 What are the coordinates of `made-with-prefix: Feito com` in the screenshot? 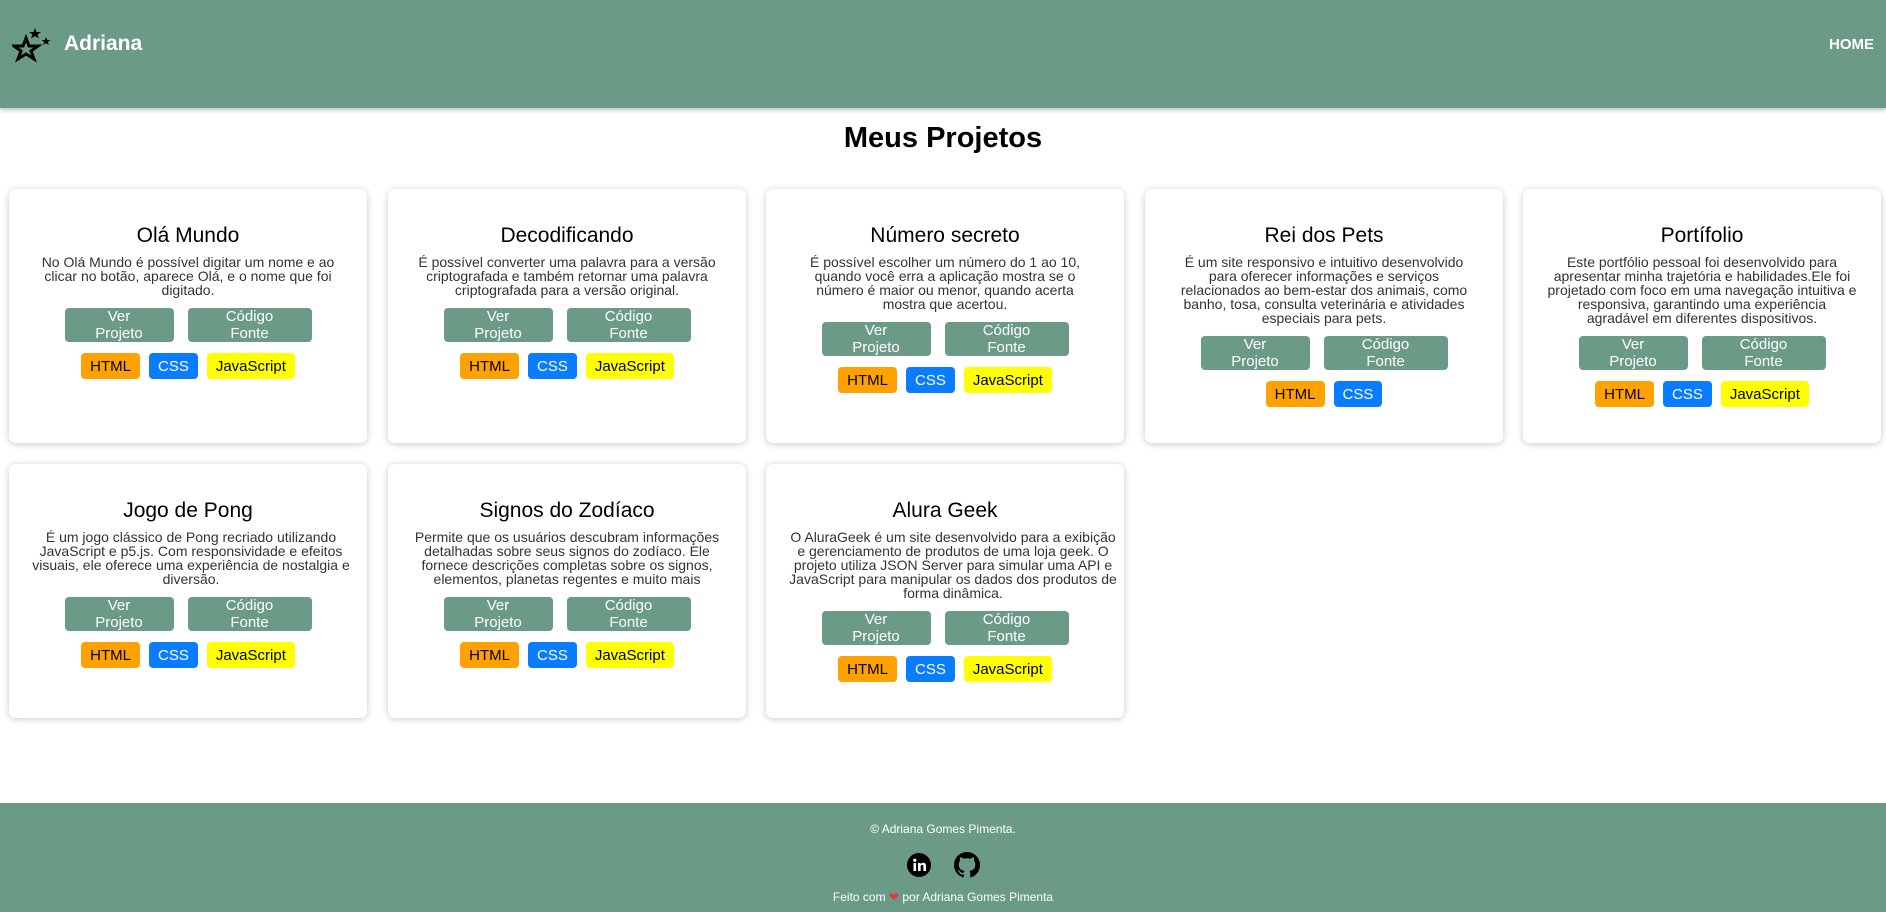 It's located at (859, 897).